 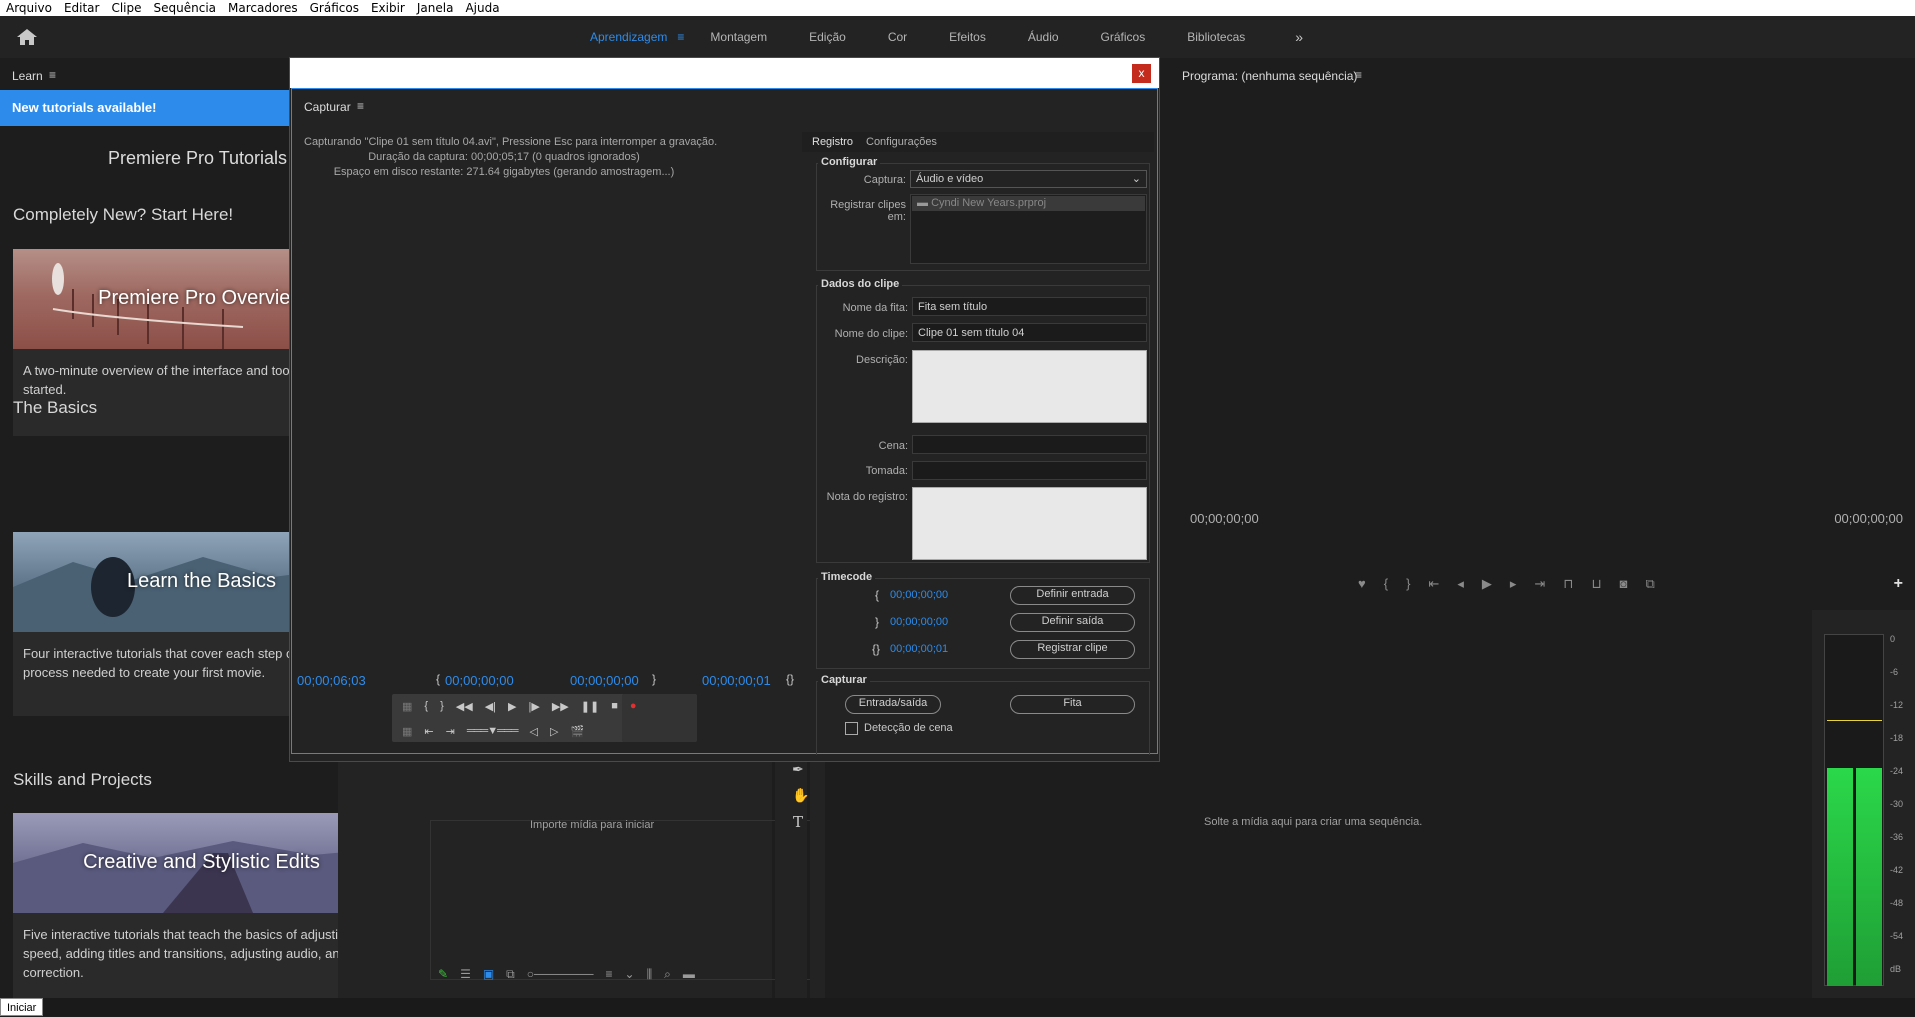 What do you see at coordinates (1649, 584) in the screenshot?
I see `compare-icon: ⧉` at bounding box center [1649, 584].